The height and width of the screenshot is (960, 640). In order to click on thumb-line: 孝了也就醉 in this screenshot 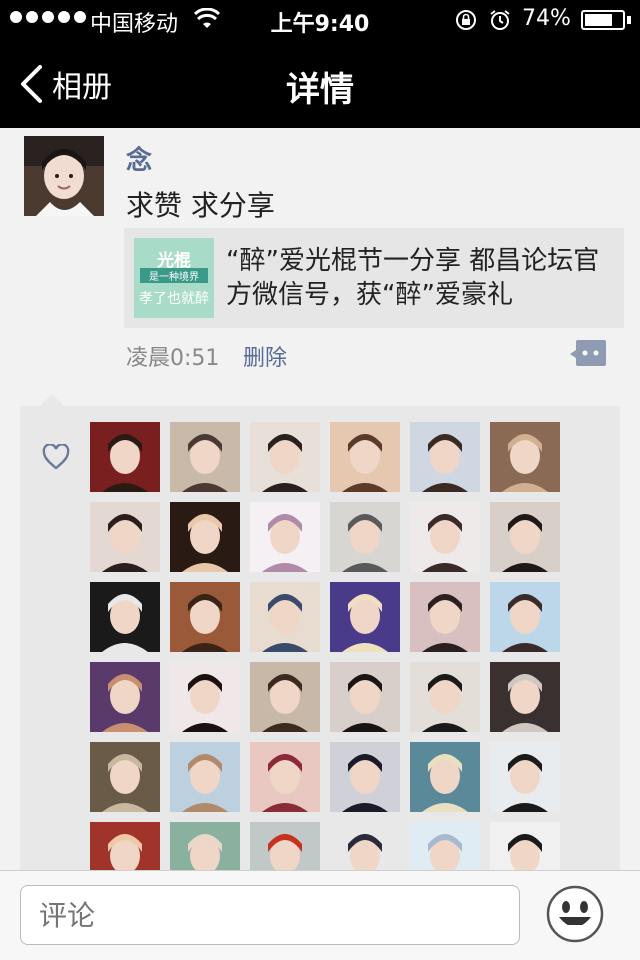, I will do `click(174, 299)`.